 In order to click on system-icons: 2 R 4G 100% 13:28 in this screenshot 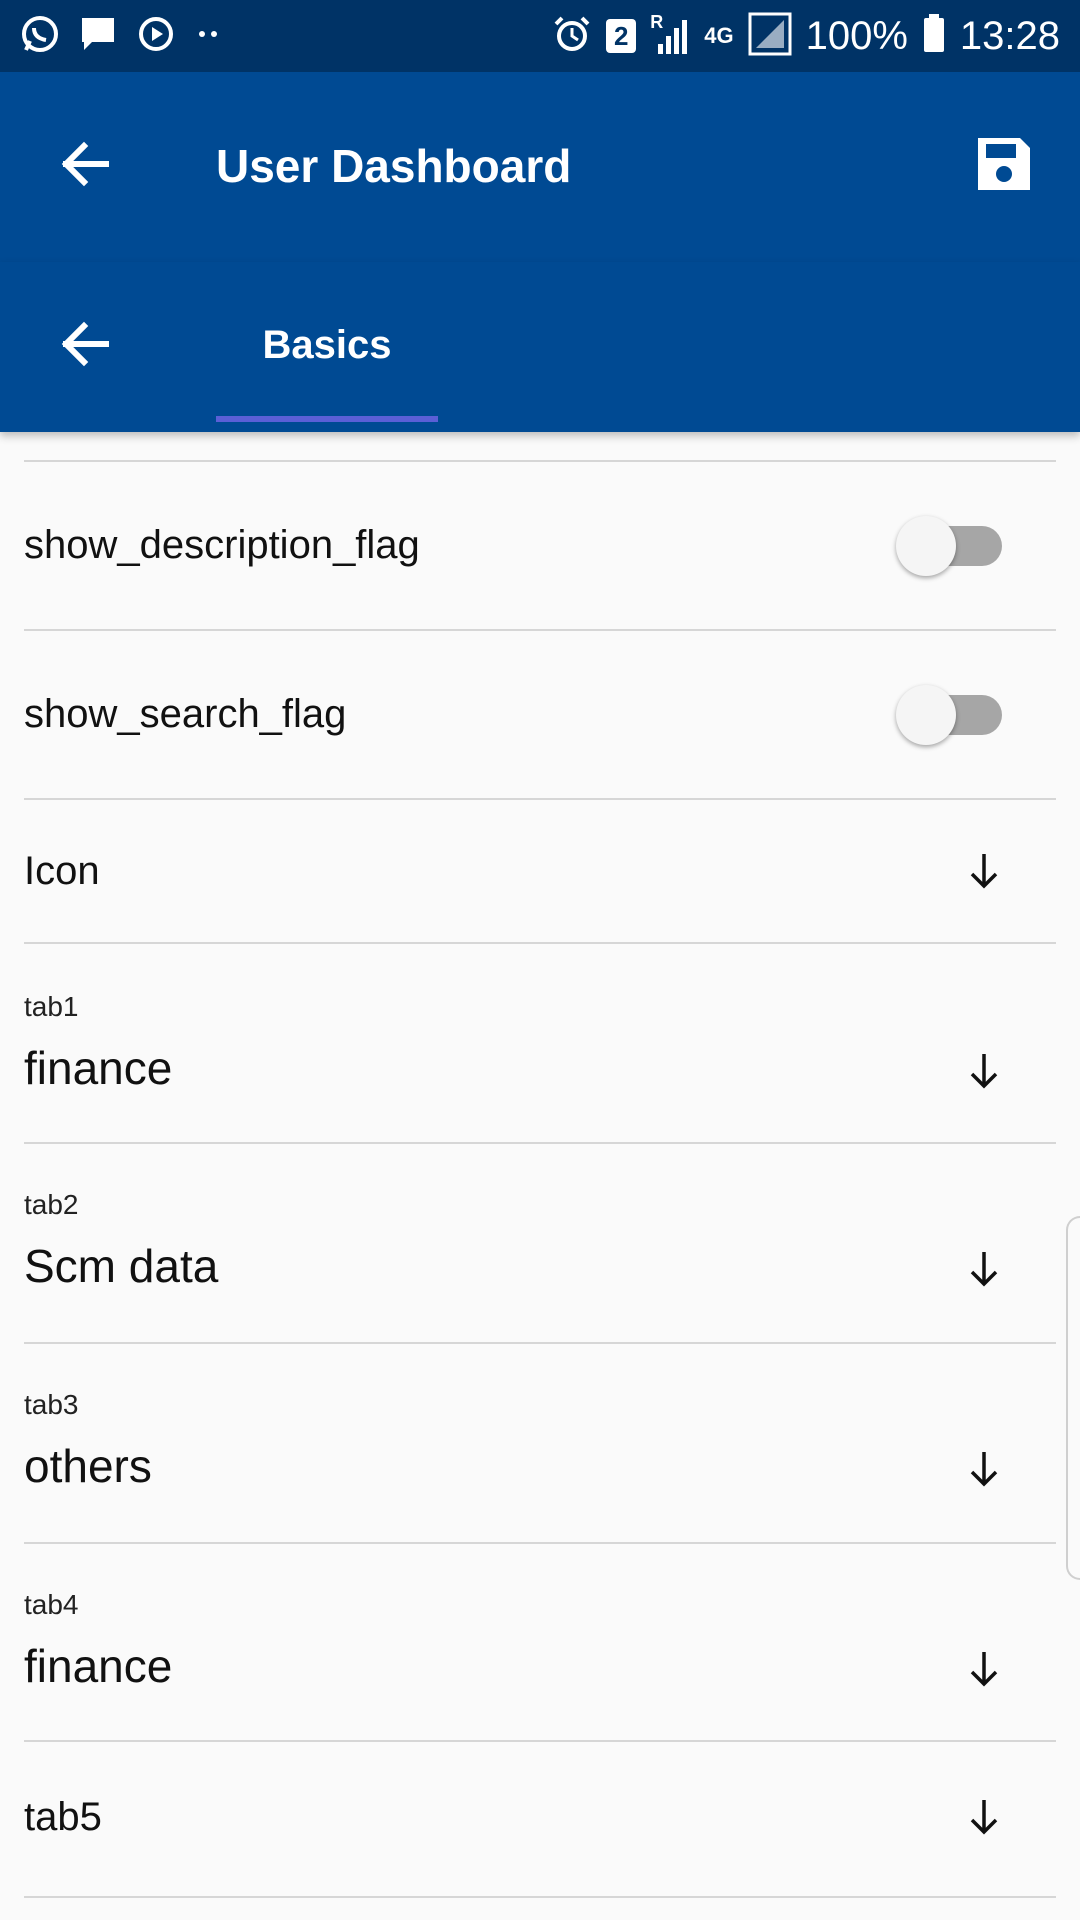, I will do `click(806, 36)`.